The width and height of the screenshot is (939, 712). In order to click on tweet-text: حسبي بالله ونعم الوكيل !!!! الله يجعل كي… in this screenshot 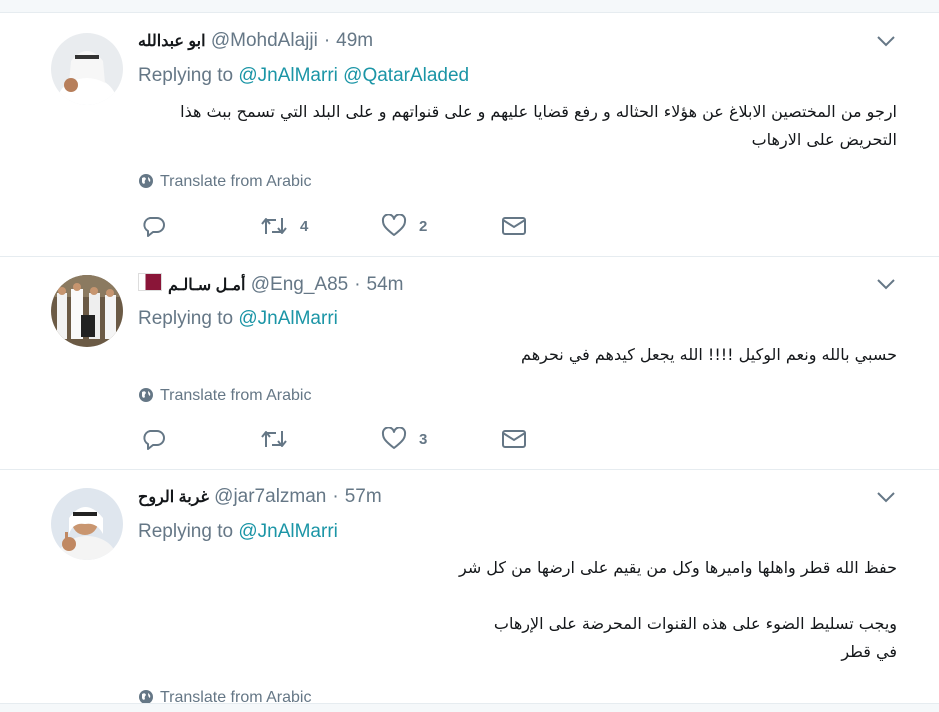, I will do `click(517, 355)`.